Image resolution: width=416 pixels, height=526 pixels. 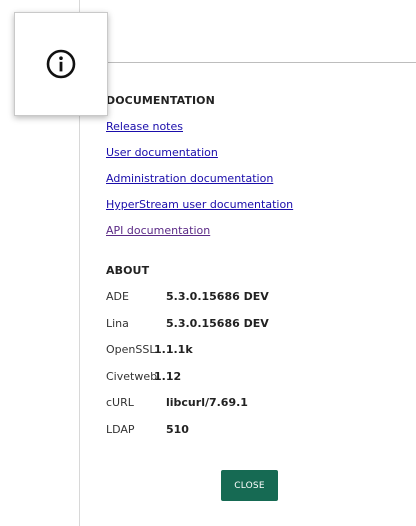 What do you see at coordinates (207, 402) in the screenshot?
I see `about-value: libcurl/7.69.1` at bounding box center [207, 402].